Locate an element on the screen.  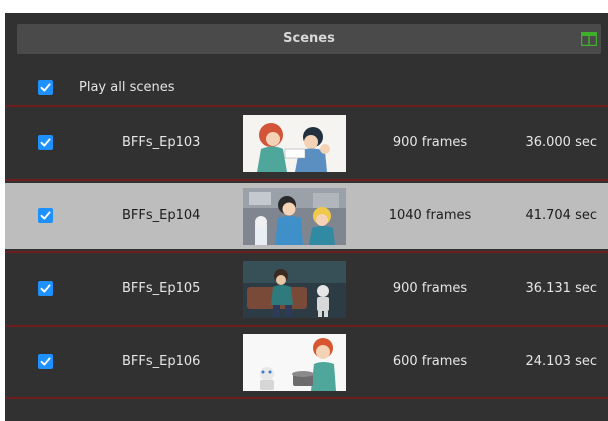
scene-name: BFFs_Ep106 is located at coordinates (161, 361).